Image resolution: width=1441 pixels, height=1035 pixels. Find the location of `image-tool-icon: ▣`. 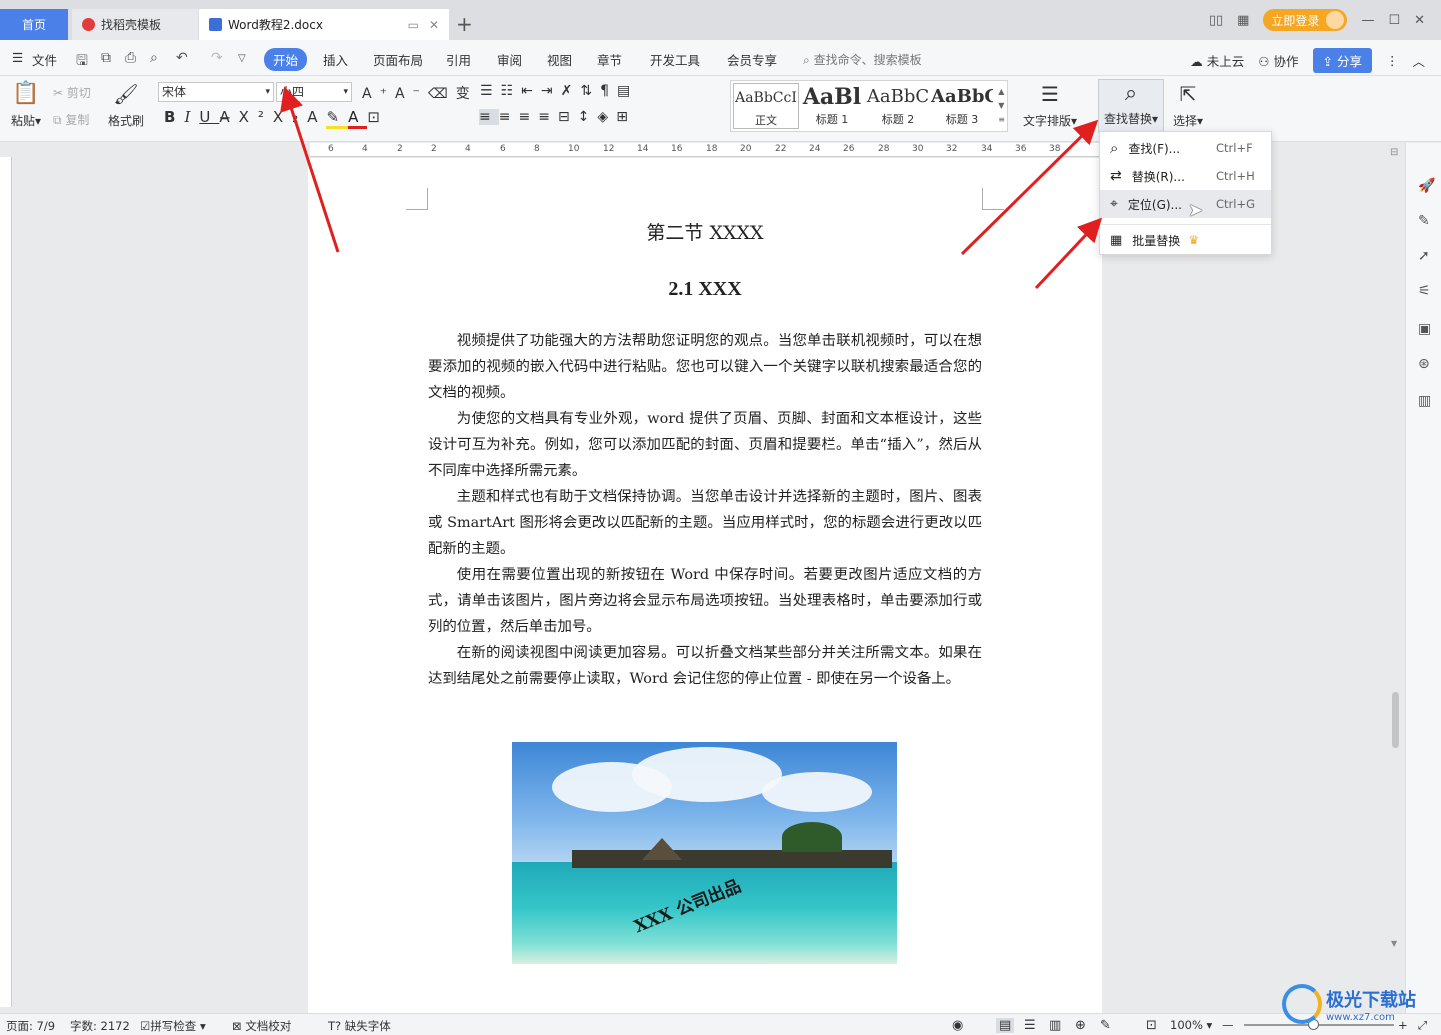

image-tool-icon: ▣ is located at coordinates (1424, 329).